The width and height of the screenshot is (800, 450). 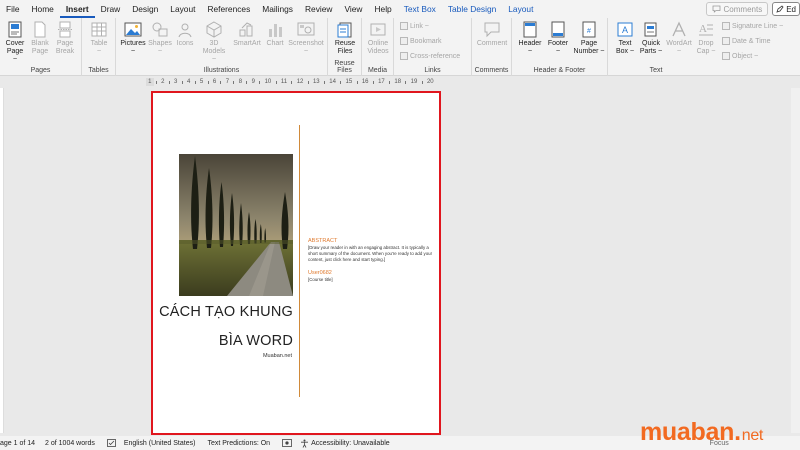 What do you see at coordinates (740, 56) in the screenshot?
I see `object-button: Object ~` at bounding box center [740, 56].